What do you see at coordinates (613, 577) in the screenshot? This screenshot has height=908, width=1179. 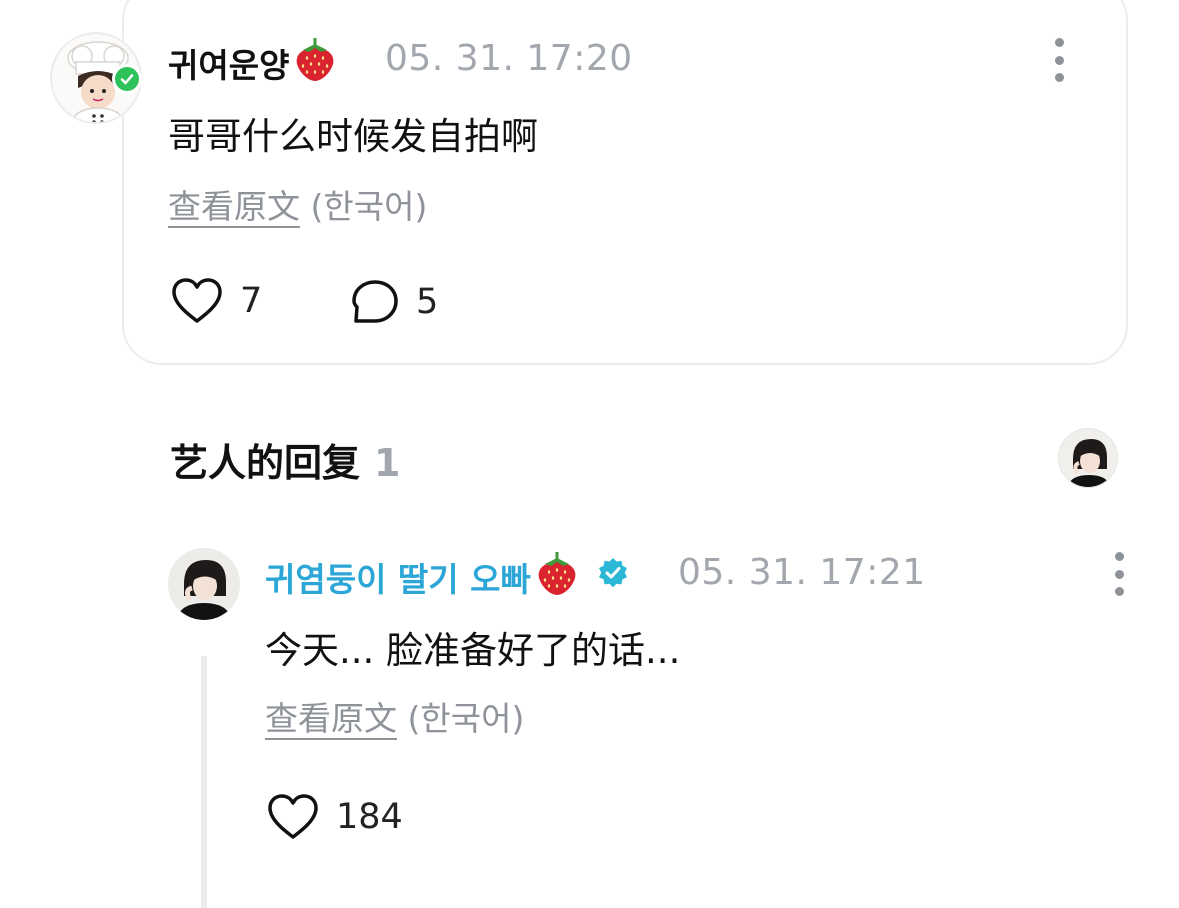 I see `verified-badge-icon` at bounding box center [613, 577].